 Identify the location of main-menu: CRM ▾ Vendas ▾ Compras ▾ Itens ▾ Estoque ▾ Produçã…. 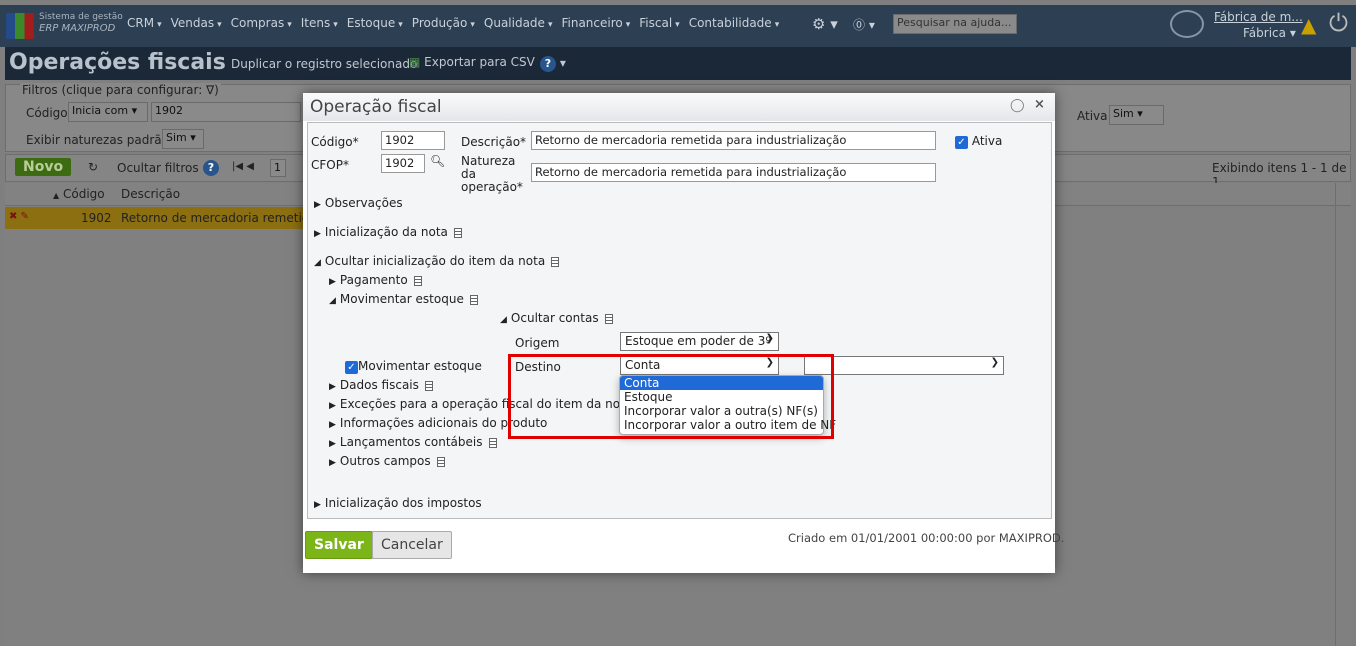
(457, 23).